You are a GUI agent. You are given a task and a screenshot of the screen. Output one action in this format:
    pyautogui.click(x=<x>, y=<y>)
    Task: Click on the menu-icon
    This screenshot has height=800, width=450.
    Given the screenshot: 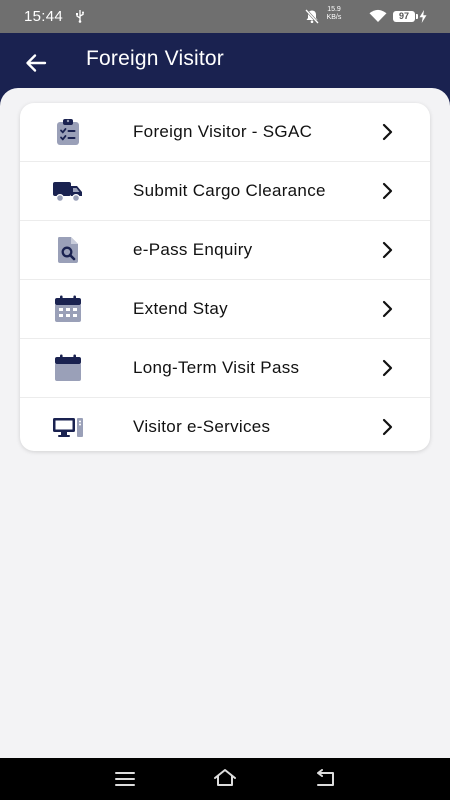 What is the action you would take?
    pyautogui.click(x=125, y=779)
    